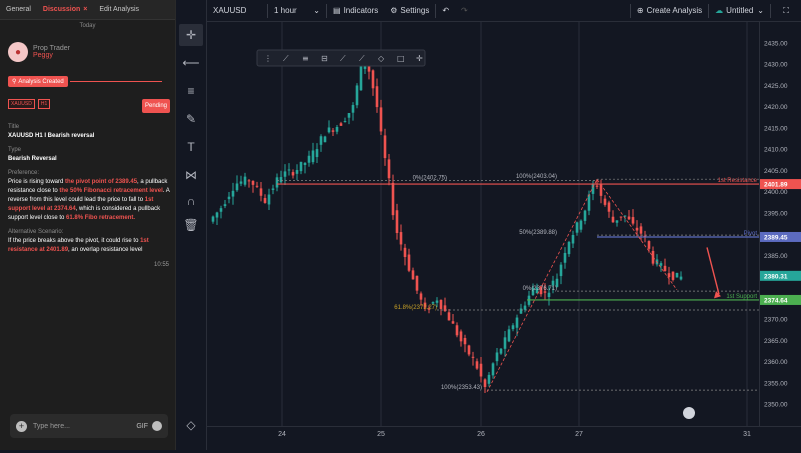 This screenshot has width=801, height=453. What do you see at coordinates (355, 11) in the screenshot?
I see `indicators-button: ▤ Indicators` at bounding box center [355, 11].